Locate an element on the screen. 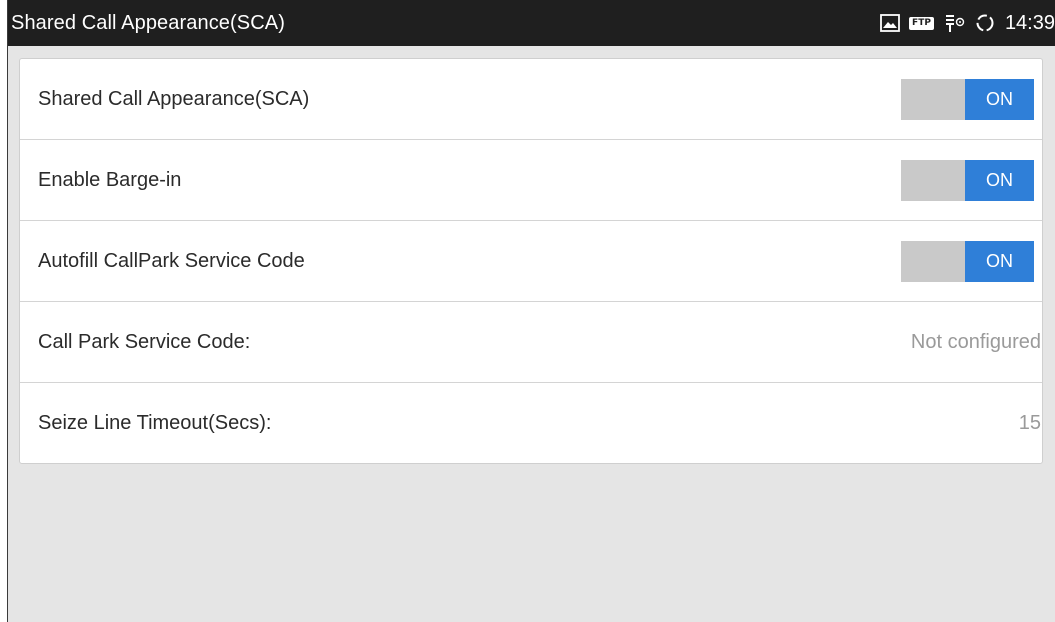 Image resolution: width=1055 pixels, height=622 pixels. ftp-icon: FTP is located at coordinates (921, 23).